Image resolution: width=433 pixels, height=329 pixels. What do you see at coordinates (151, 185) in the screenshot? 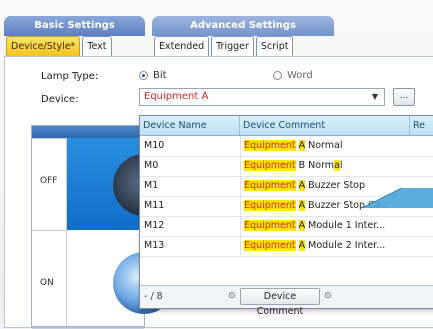
I see `device-name-cell: M1` at bounding box center [151, 185].